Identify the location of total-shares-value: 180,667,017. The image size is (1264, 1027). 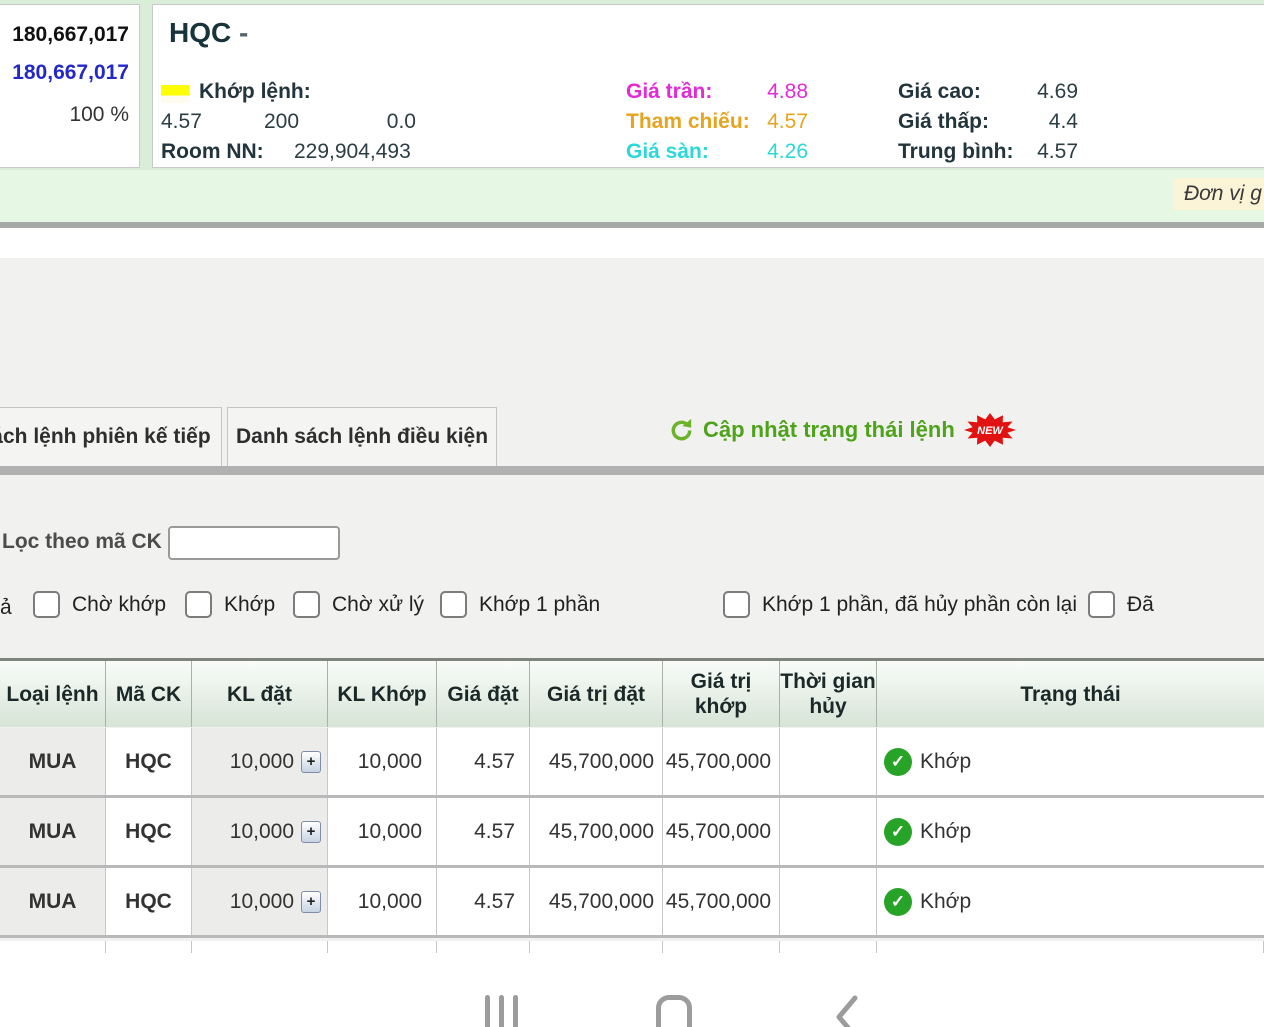
(70, 34).